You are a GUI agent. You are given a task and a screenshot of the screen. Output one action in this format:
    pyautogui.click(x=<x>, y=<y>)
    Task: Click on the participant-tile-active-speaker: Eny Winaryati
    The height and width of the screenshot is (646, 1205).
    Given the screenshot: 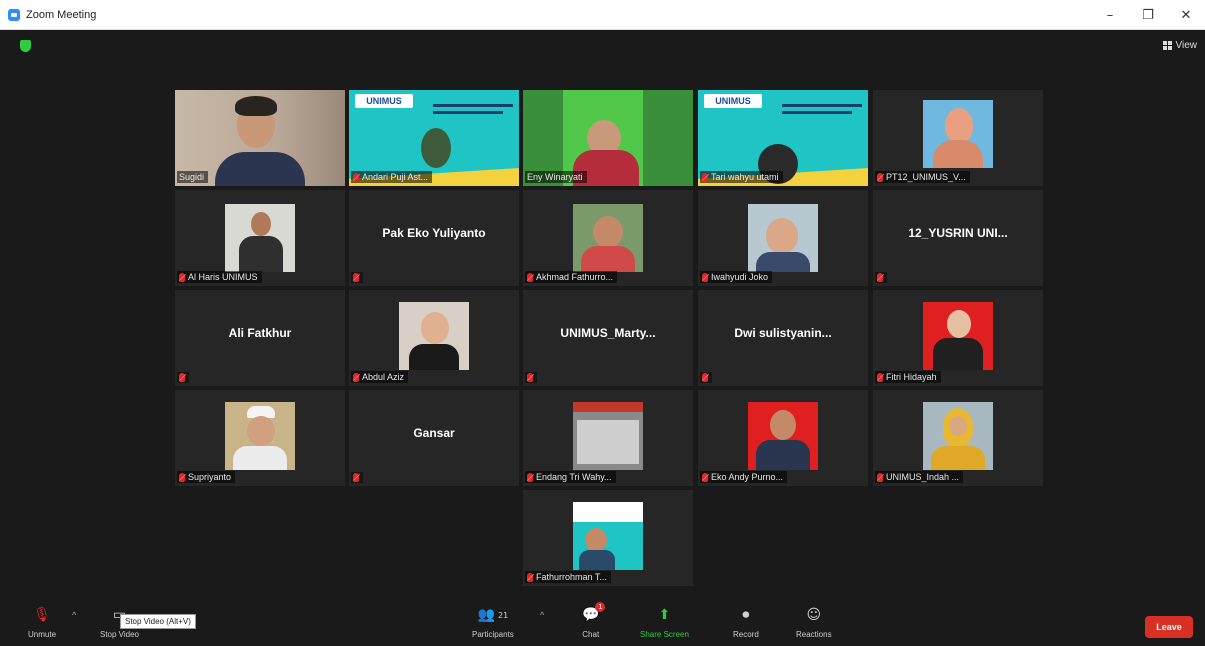 What is the action you would take?
    pyautogui.click(x=608, y=138)
    